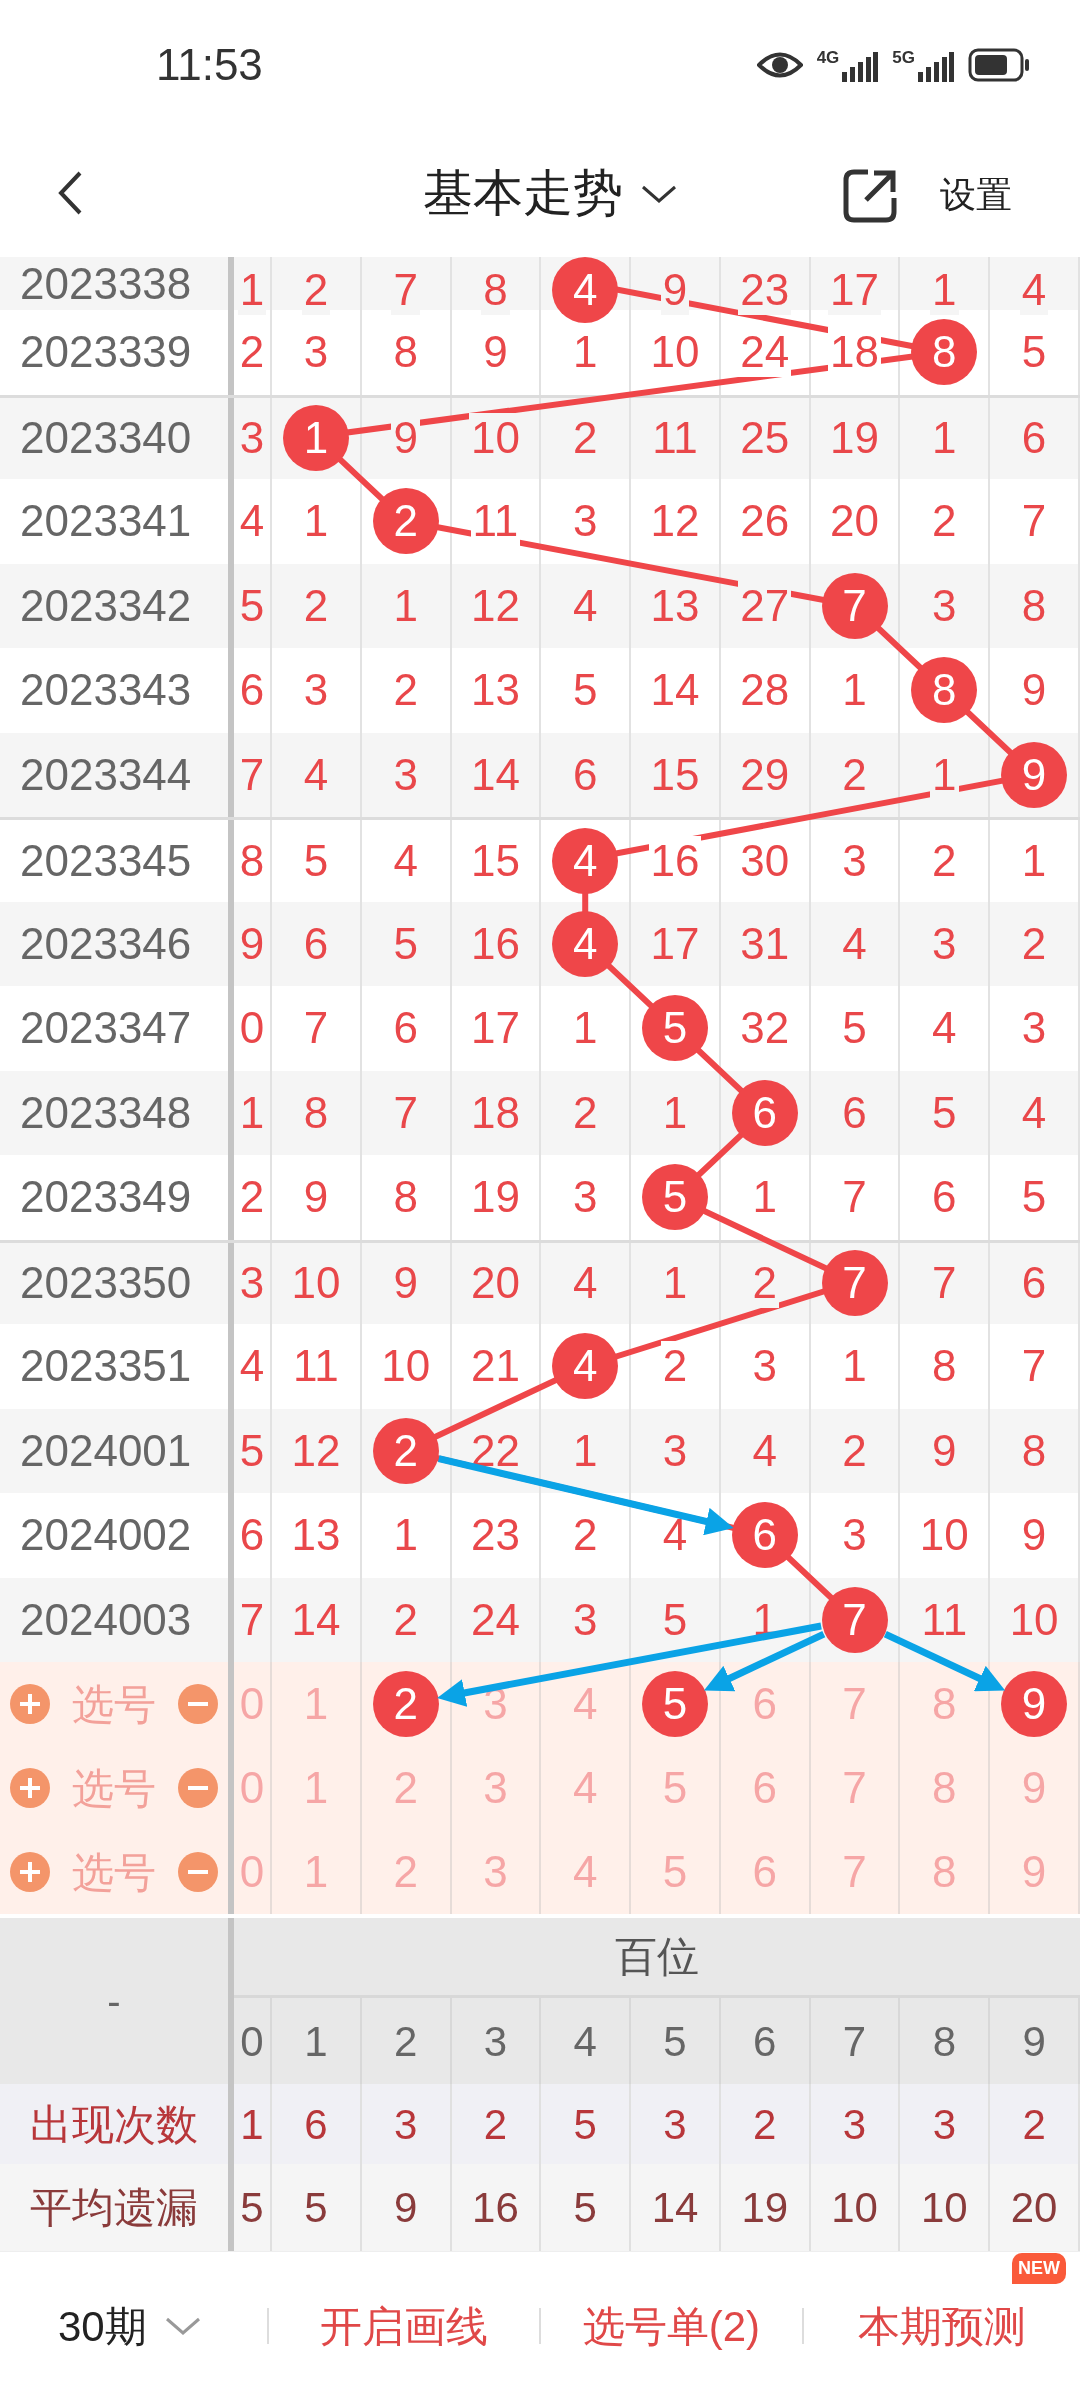 The width and height of the screenshot is (1080, 2400). Describe the element at coordinates (209, 65) in the screenshot. I see `clock-time: 11:53` at that location.